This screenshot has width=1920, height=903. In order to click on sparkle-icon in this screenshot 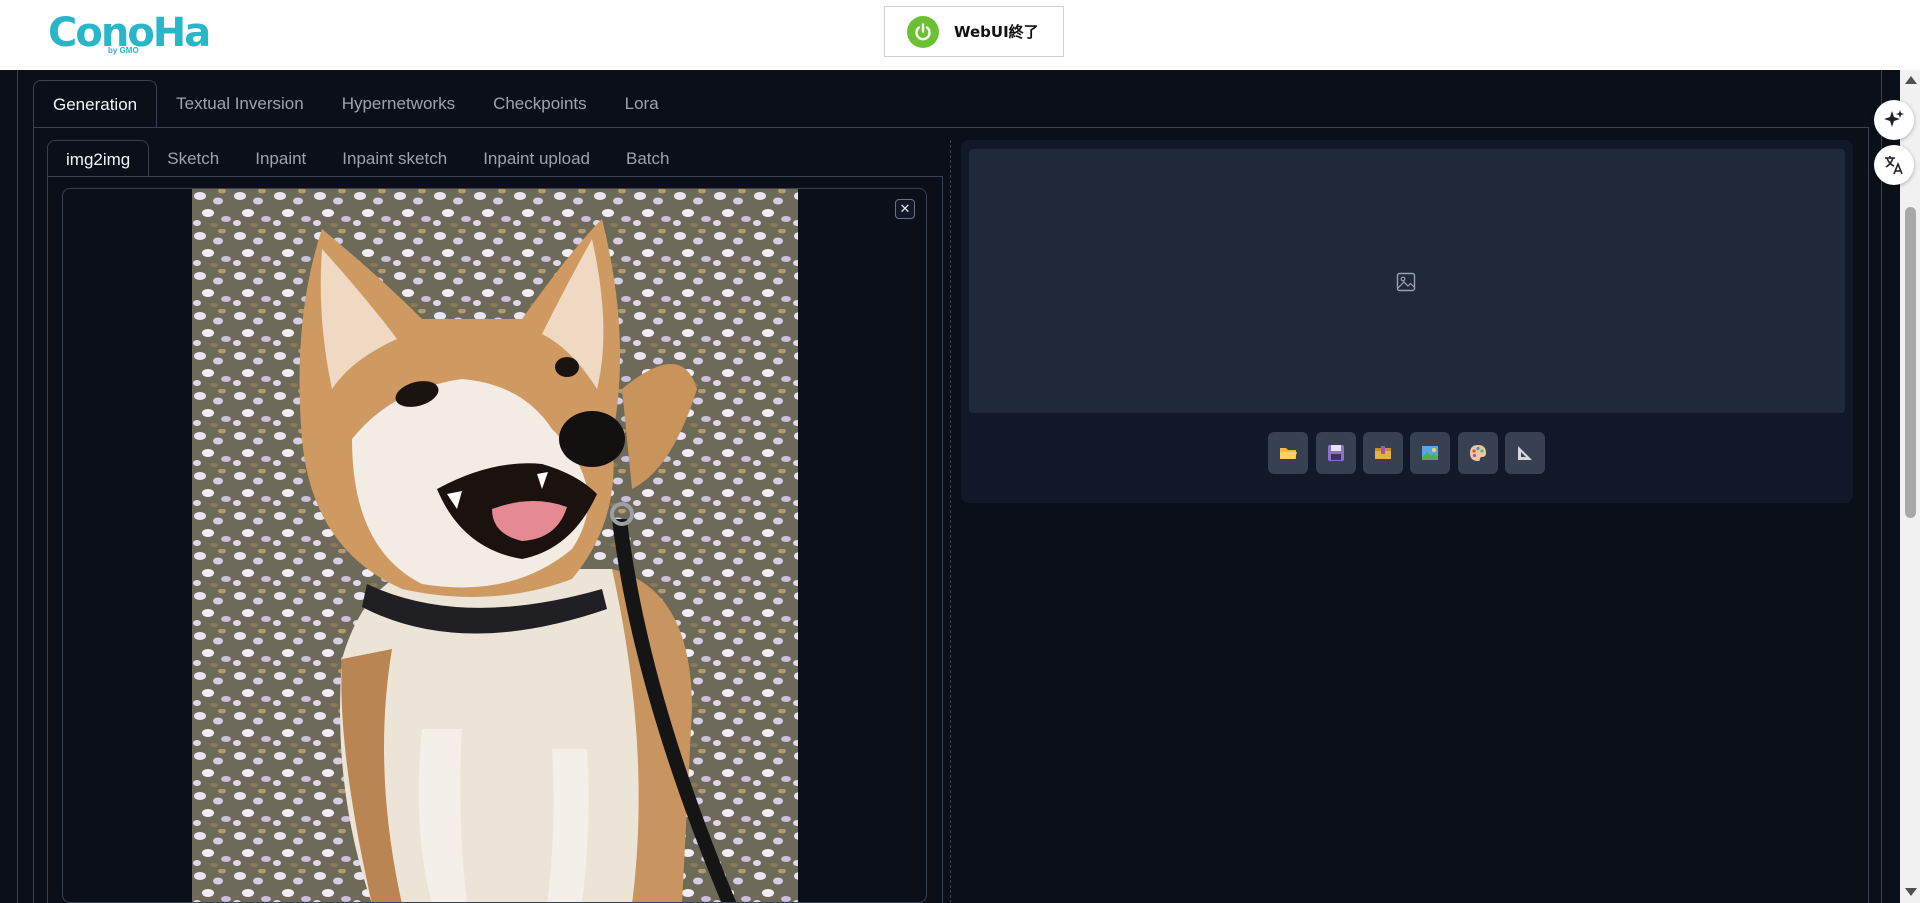, I will do `click(1894, 118)`.